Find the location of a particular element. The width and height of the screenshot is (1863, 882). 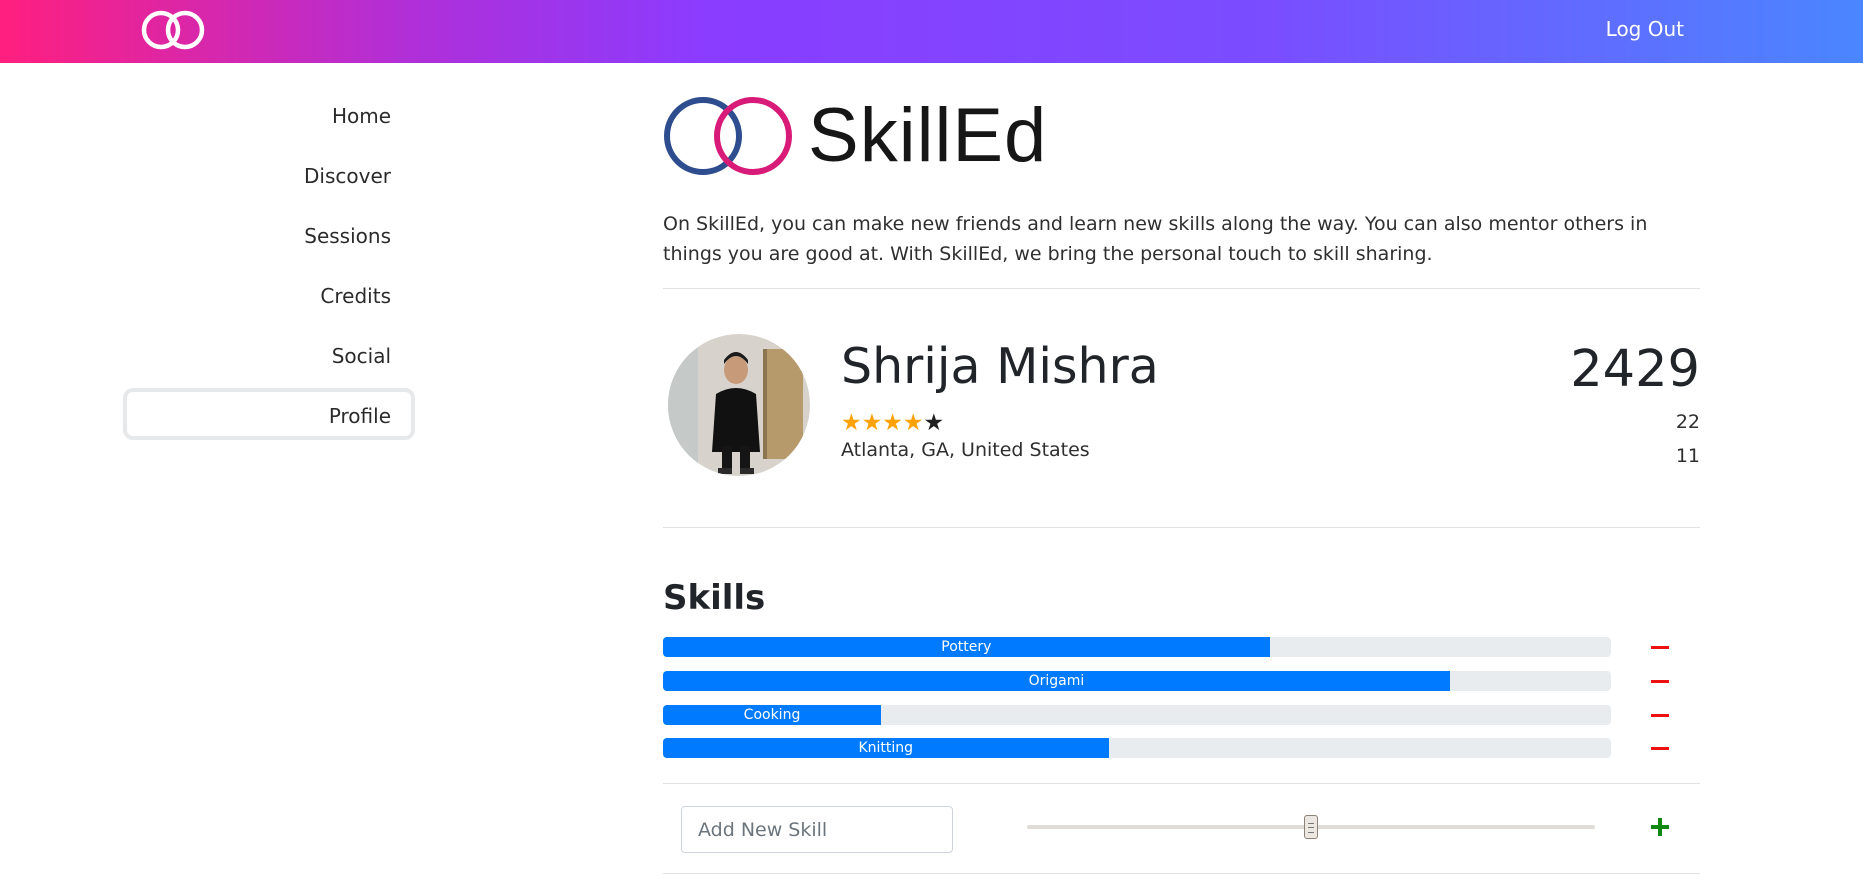

sidebar-item-profile: Profile is located at coordinates (269, 414).